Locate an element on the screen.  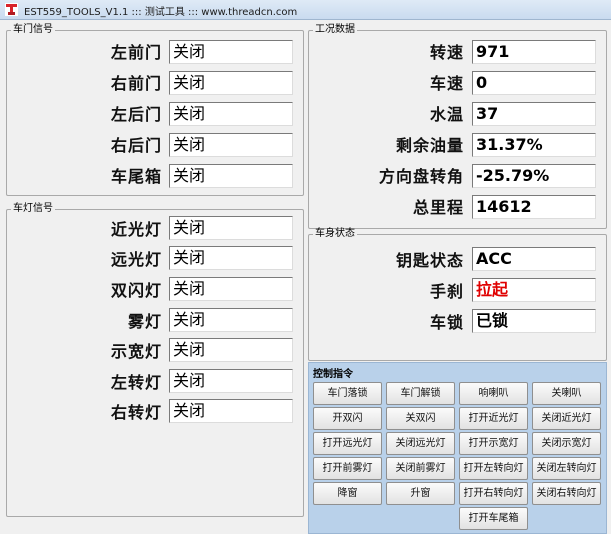
work-value-water-temp: 37 is located at coordinates (534, 114).